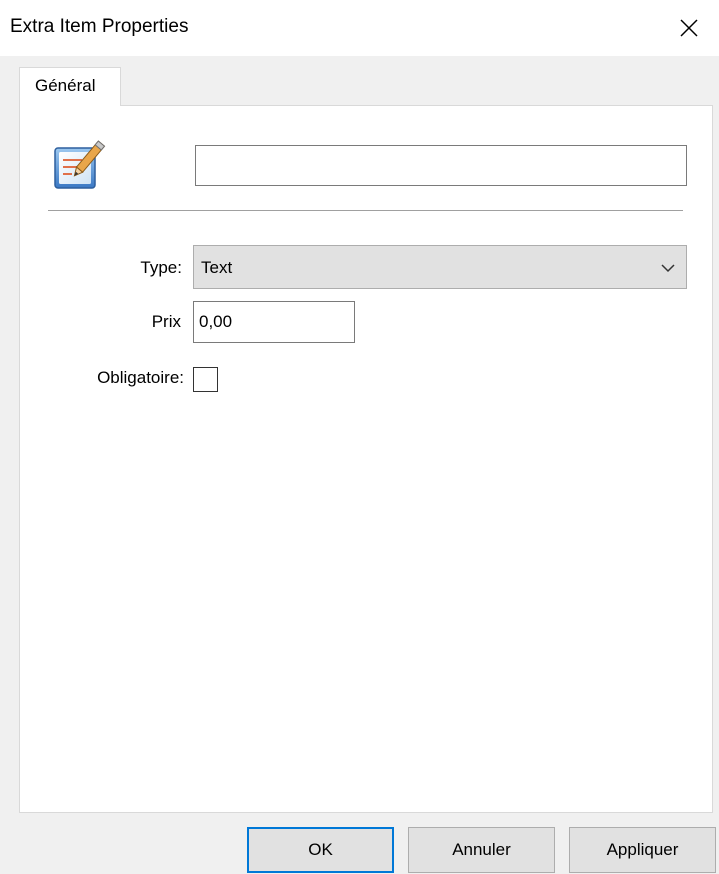 The width and height of the screenshot is (719, 874). I want to click on type-select: Text, so click(440, 267).